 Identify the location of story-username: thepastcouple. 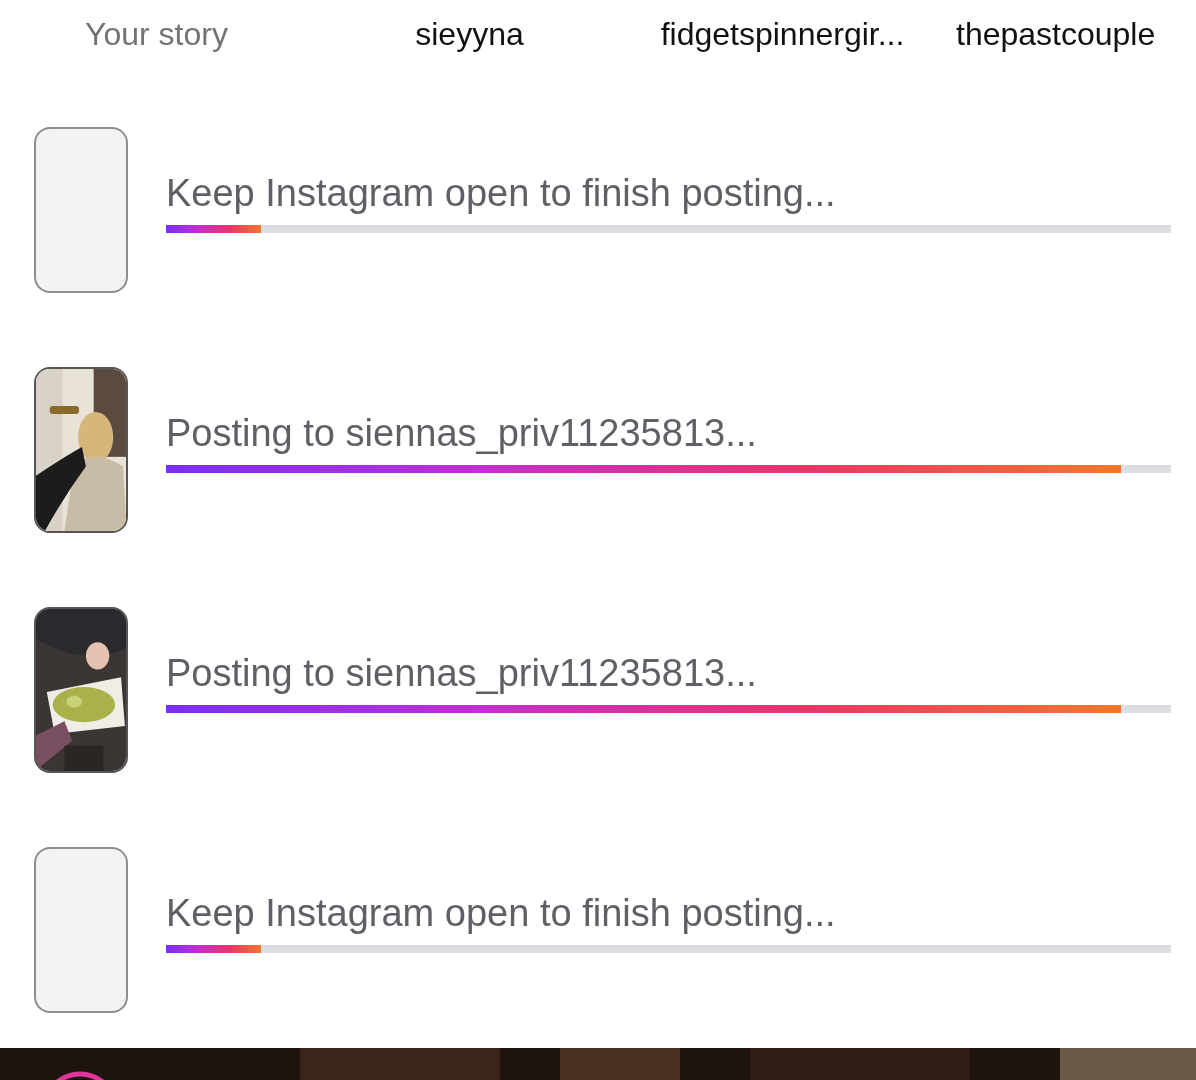
(1056, 34).